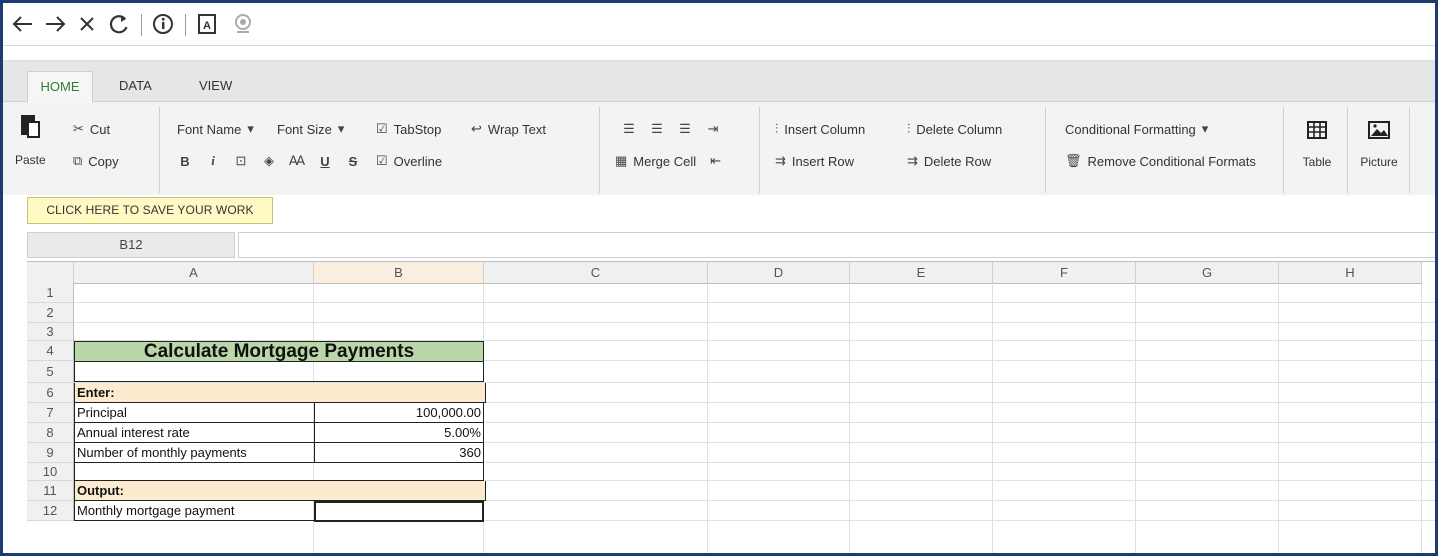 The height and width of the screenshot is (556, 1438). What do you see at coordinates (55, 24) in the screenshot?
I see `arrow-right-icon` at bounding box center [55, 24].